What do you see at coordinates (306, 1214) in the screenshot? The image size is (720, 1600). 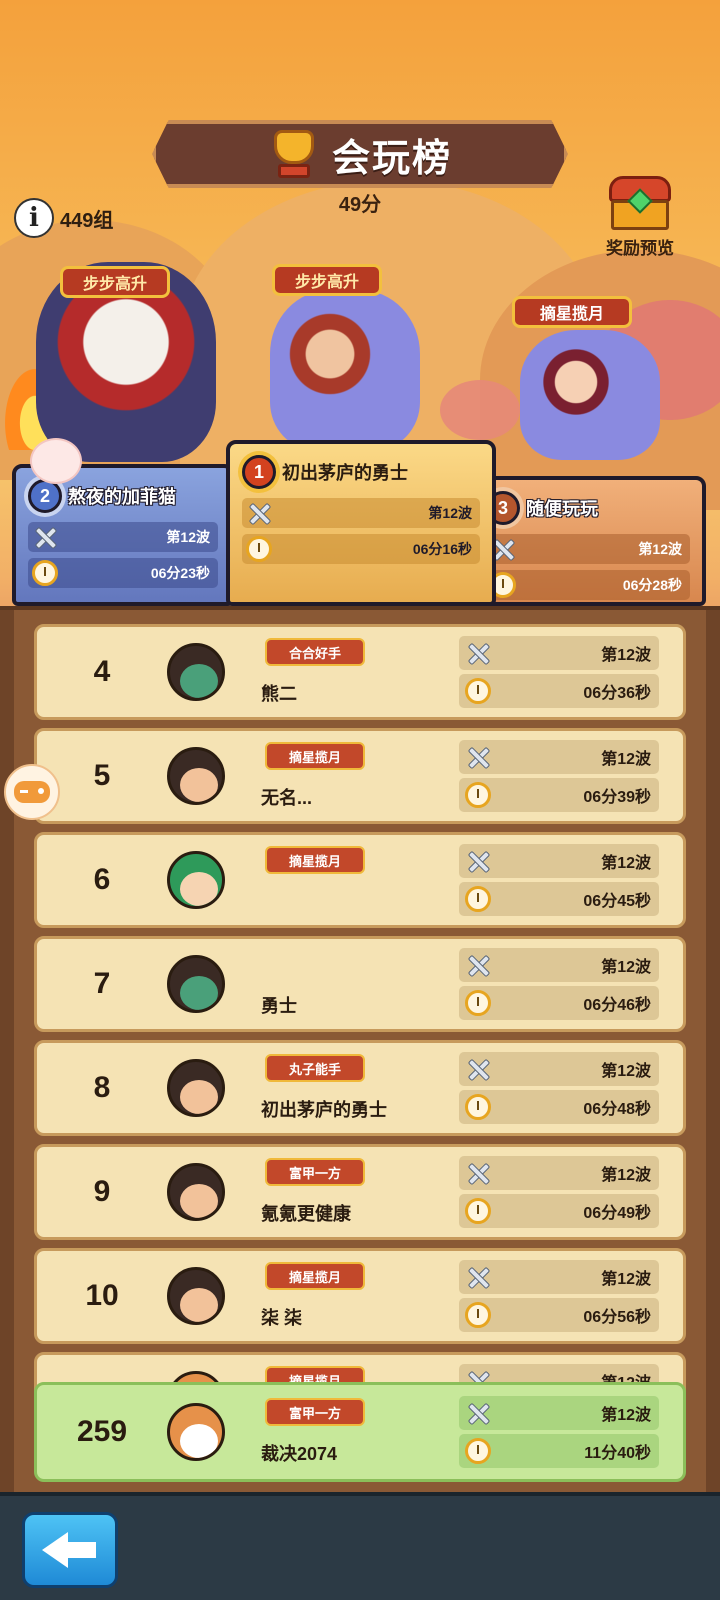 I see `player-name: 氪氪更健康` at bounding box center [306, 1214].